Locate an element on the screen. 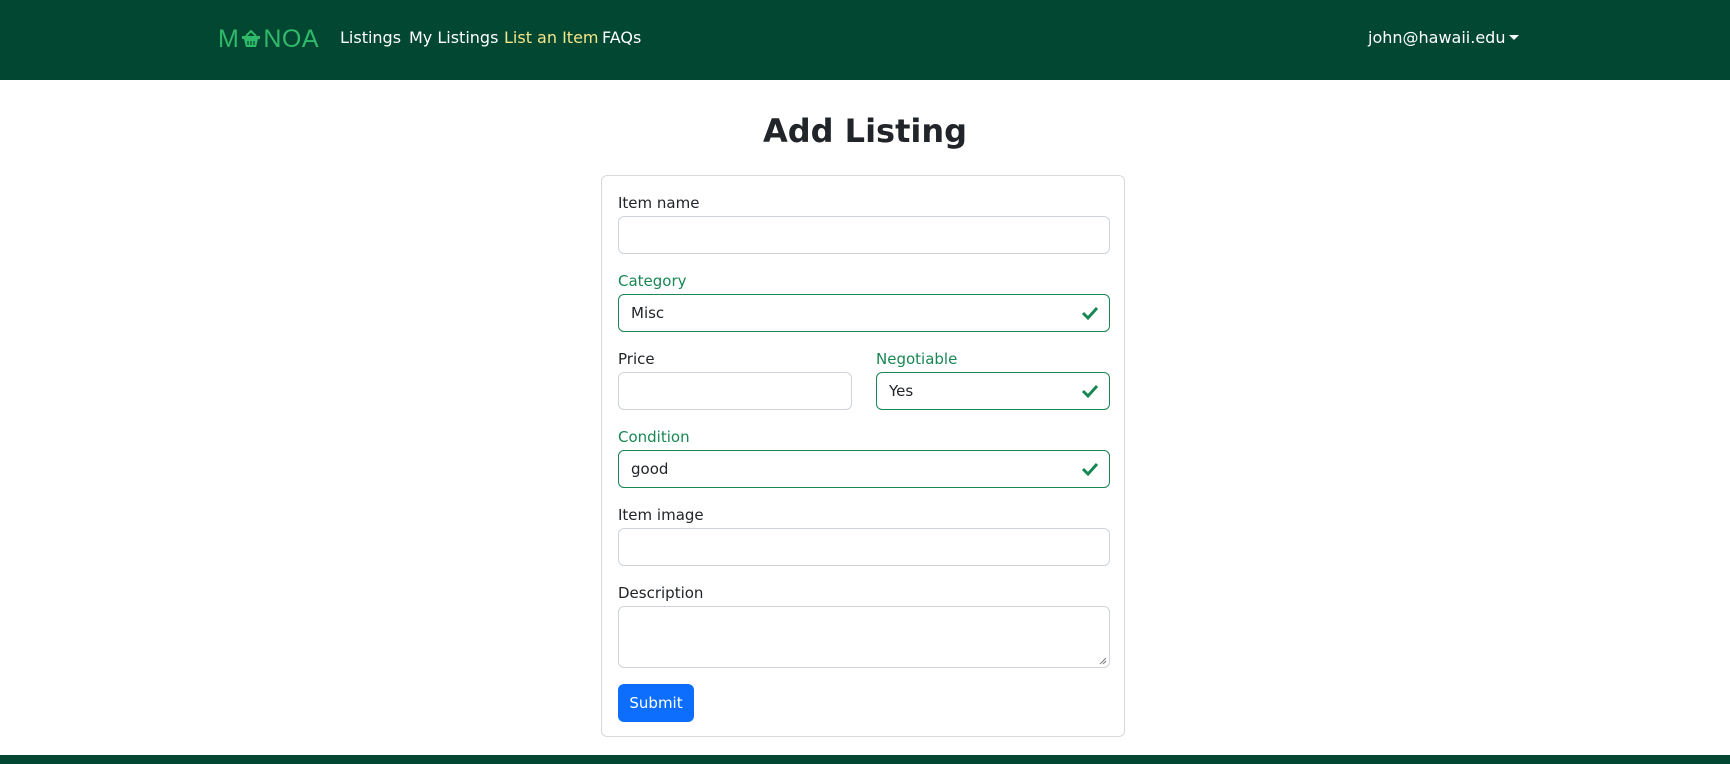 The height and width of the screenshot is (764, 1730). negotiable-select: Yes is located at coordinates (993, 391).